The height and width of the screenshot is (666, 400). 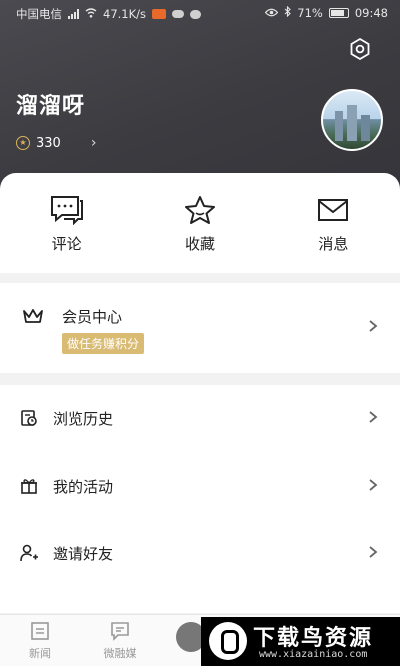 I want to click on bluetooth-icon, so click(x=288, y=12).